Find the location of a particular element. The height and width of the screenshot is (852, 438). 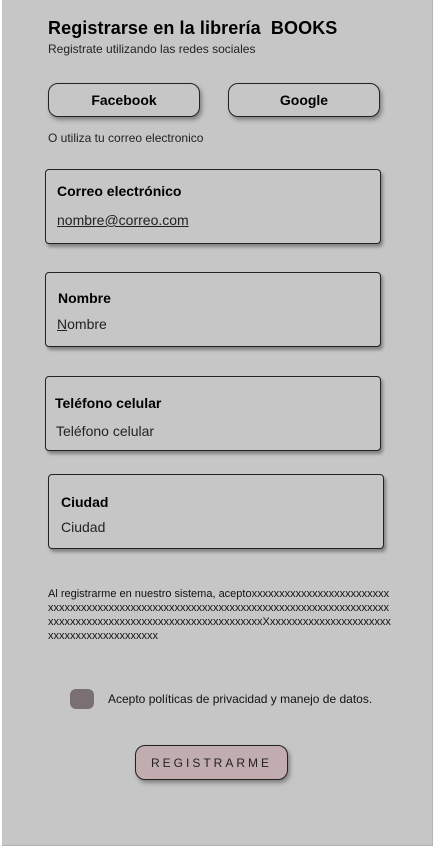

phone-field: Teléfono celular Teléfono celular is located at coordinates (213, 413).